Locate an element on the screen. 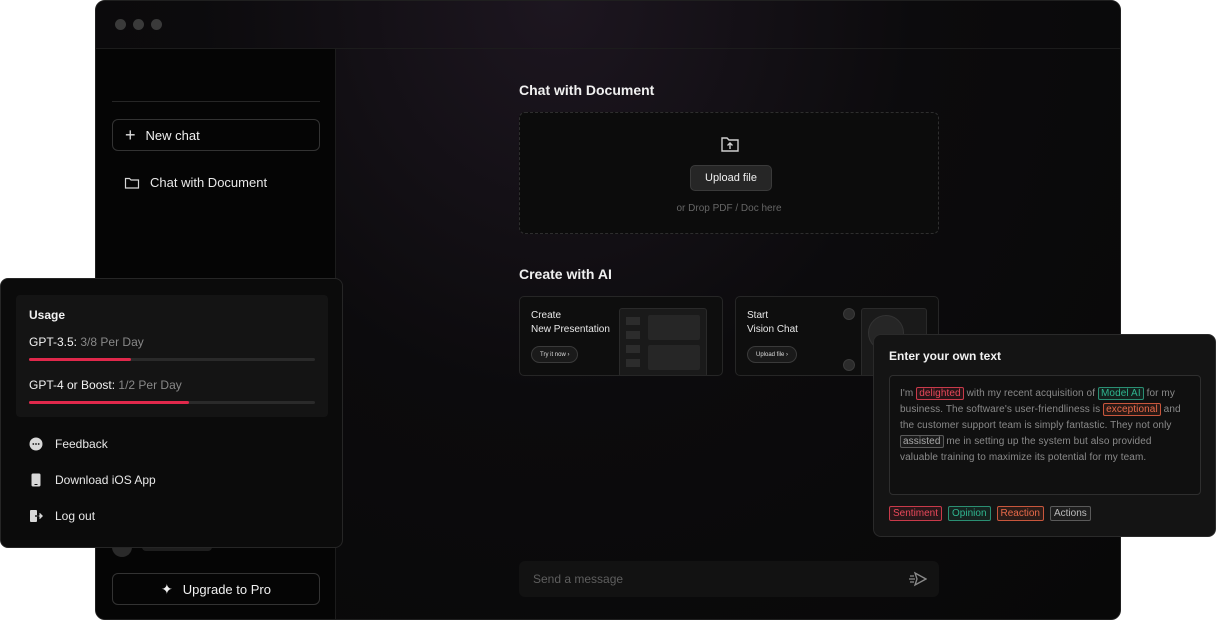 The height and width of the screenshot is (620, 1216). message-input: Send a message is located at coordinates (729, 579).